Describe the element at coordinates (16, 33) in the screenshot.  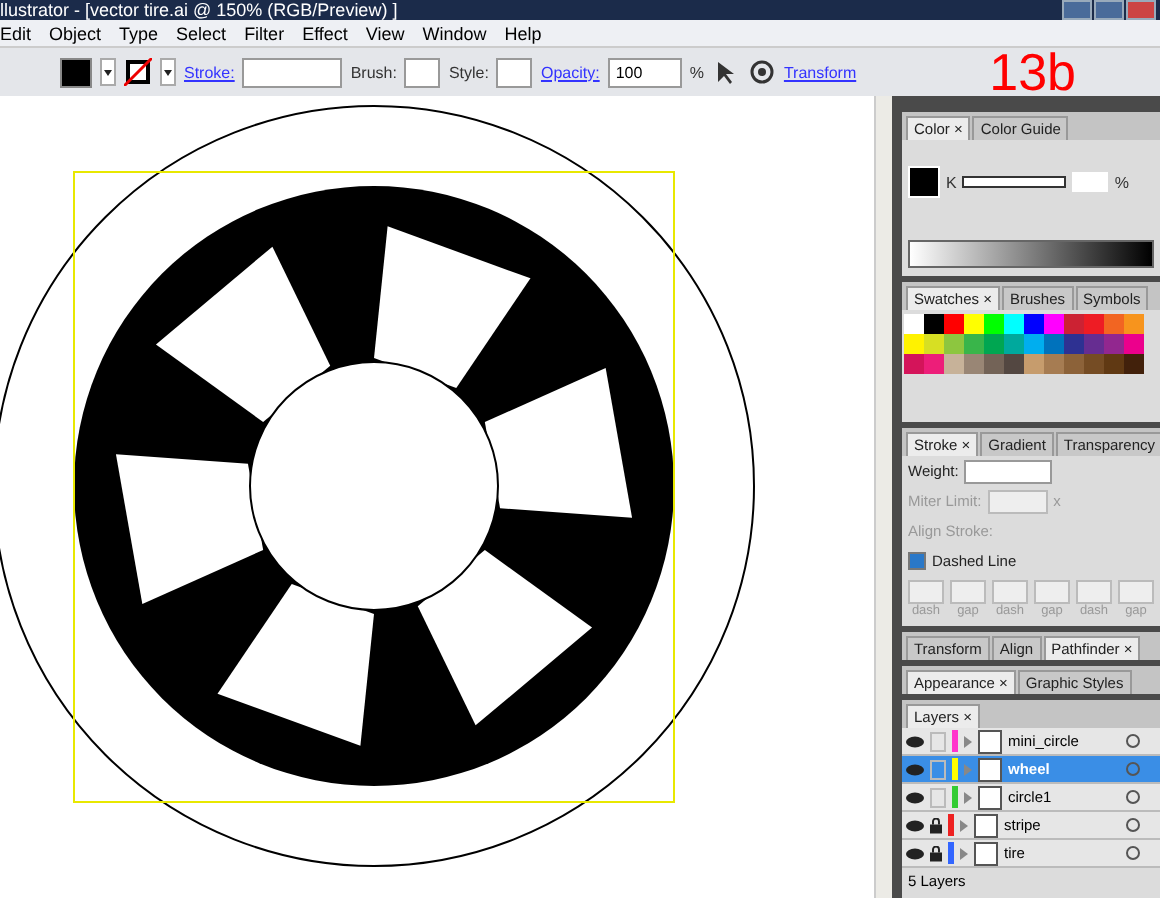
I see `menu-item: Edit` at that location.